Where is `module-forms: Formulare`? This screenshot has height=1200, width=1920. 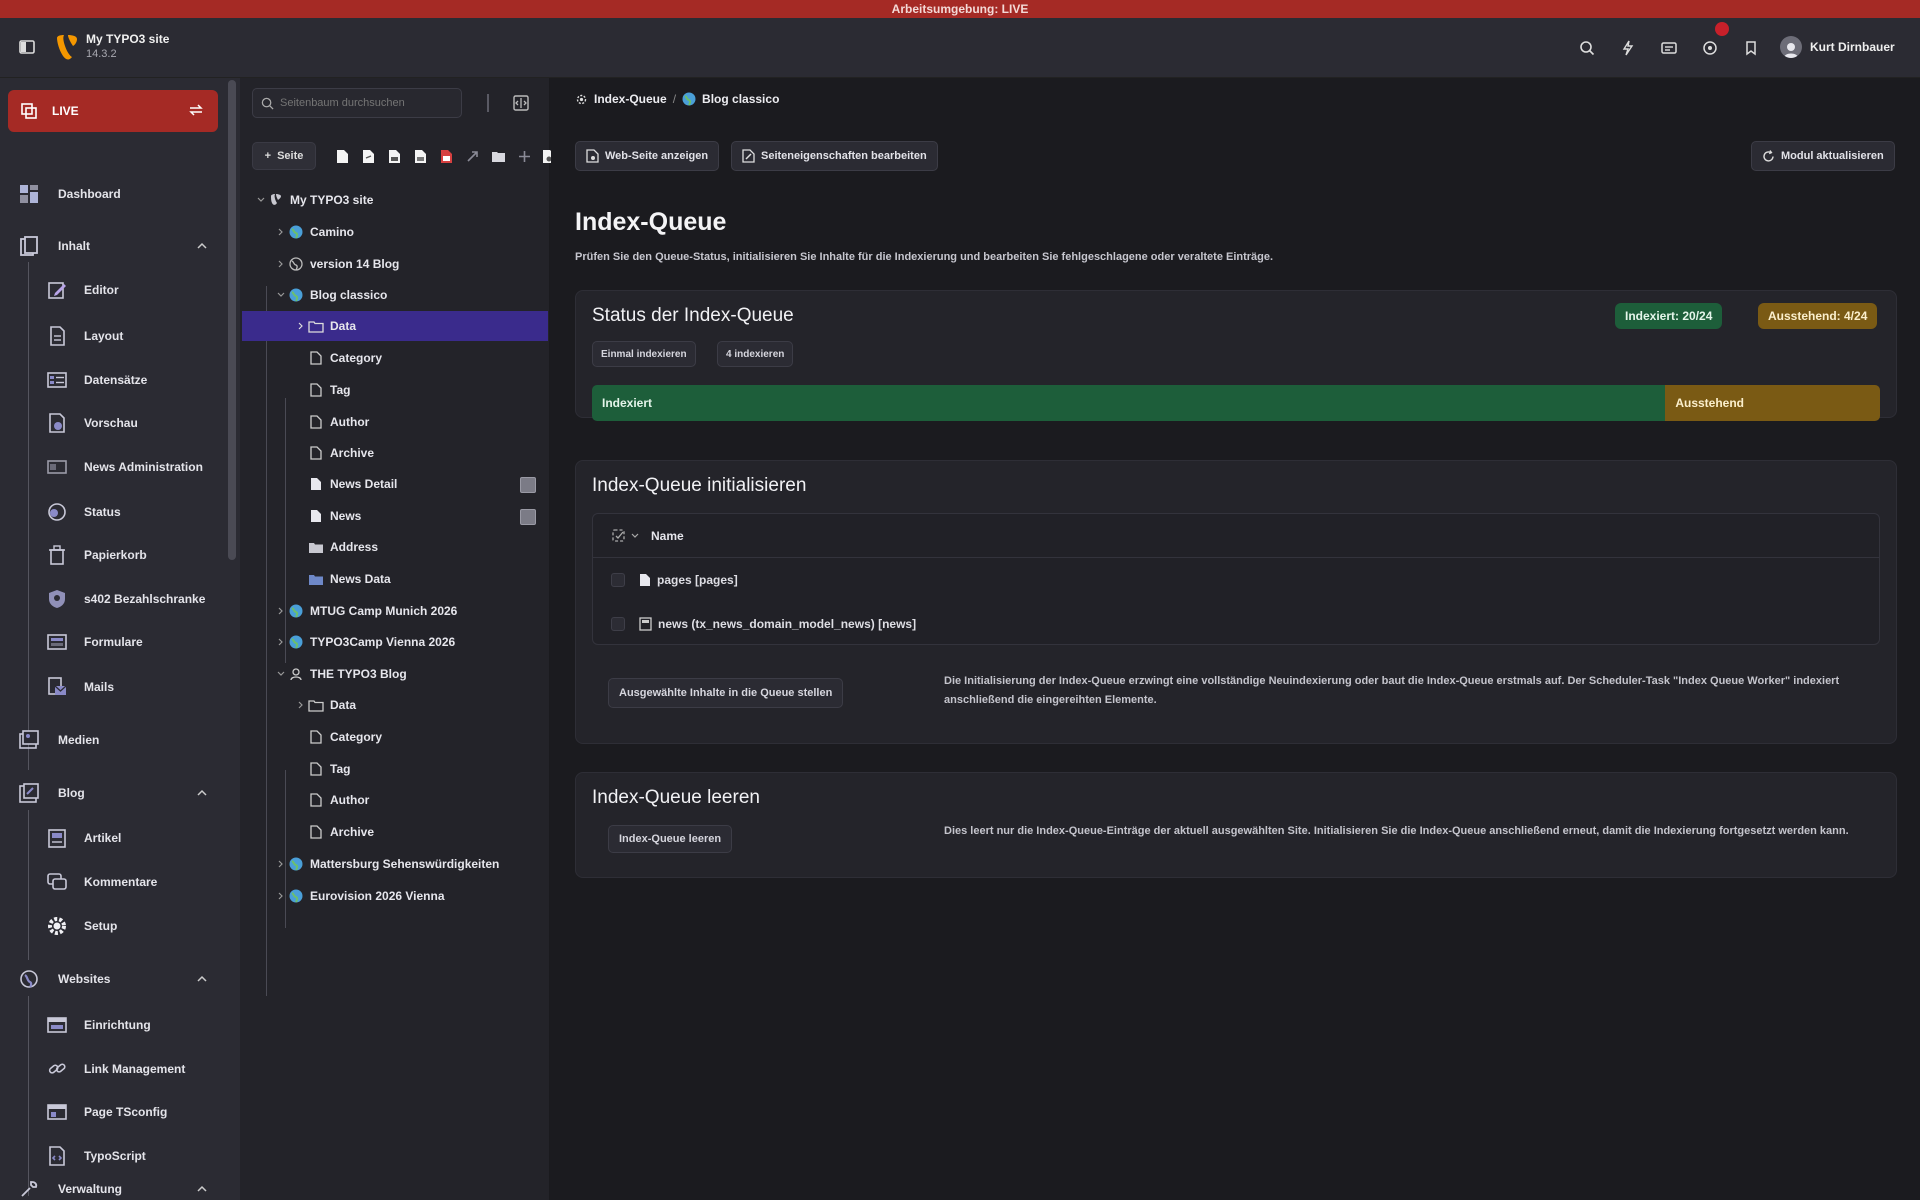
module-forms: Formulare is located at coordinates (110, 642).